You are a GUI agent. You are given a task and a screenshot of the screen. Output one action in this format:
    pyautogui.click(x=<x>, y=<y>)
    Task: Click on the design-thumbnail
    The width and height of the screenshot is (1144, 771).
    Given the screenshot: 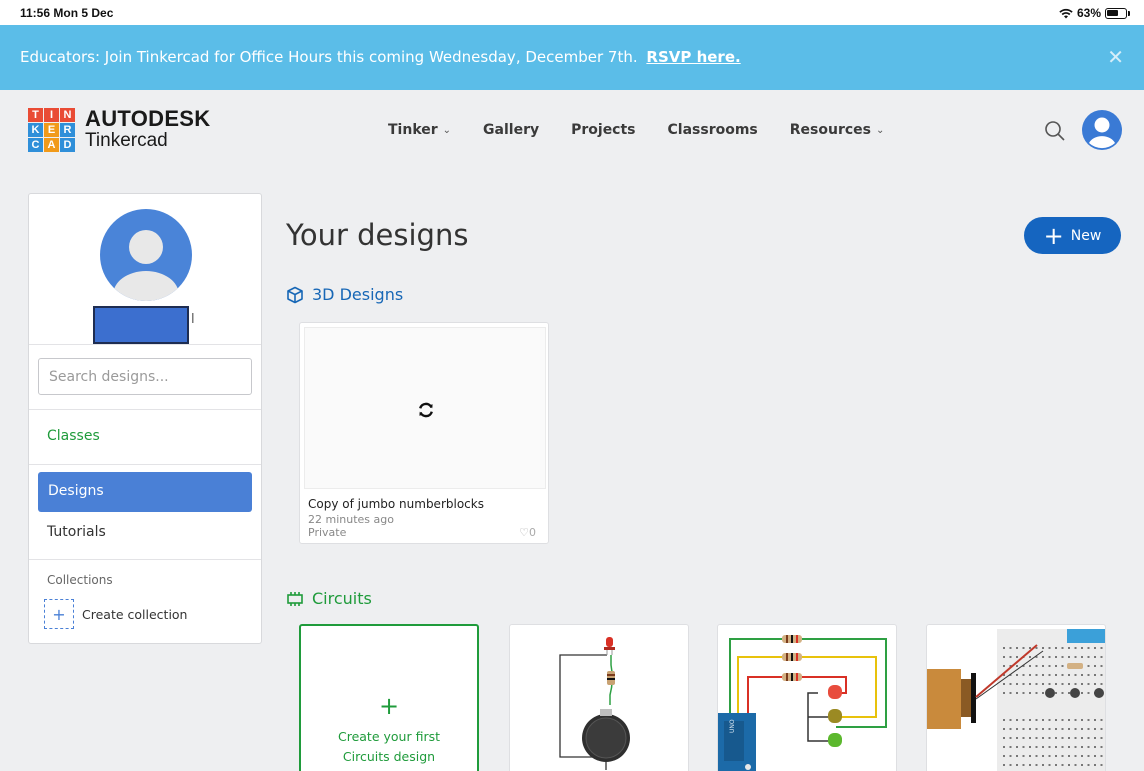 What is the action you would take?
    pyautogui.click(x=425, y=408)
    